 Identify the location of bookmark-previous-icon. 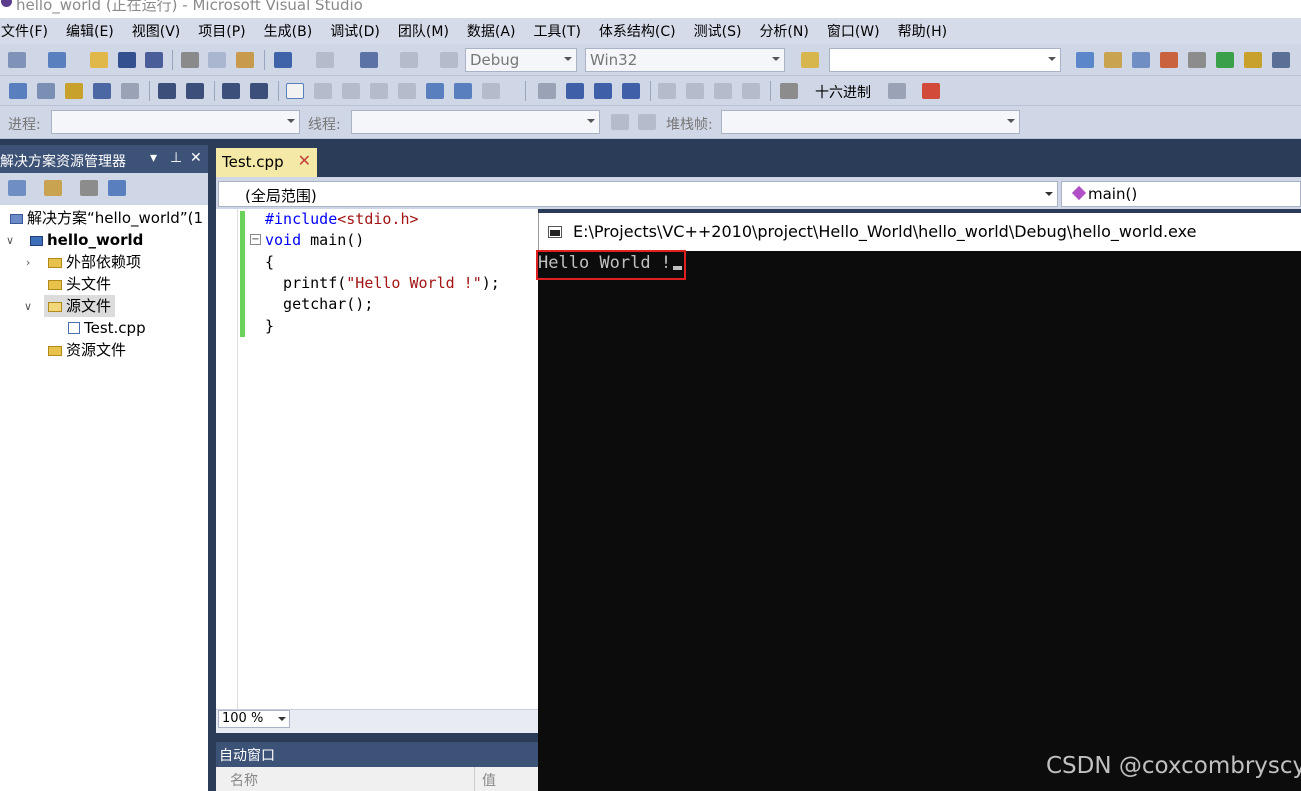
(323, 91).